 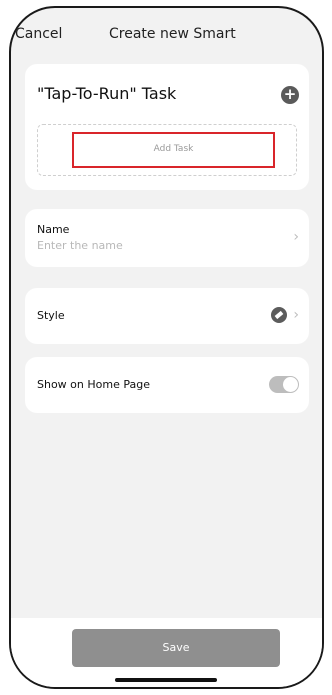 I want to click on home-indicator, so click(x=166, y=680).